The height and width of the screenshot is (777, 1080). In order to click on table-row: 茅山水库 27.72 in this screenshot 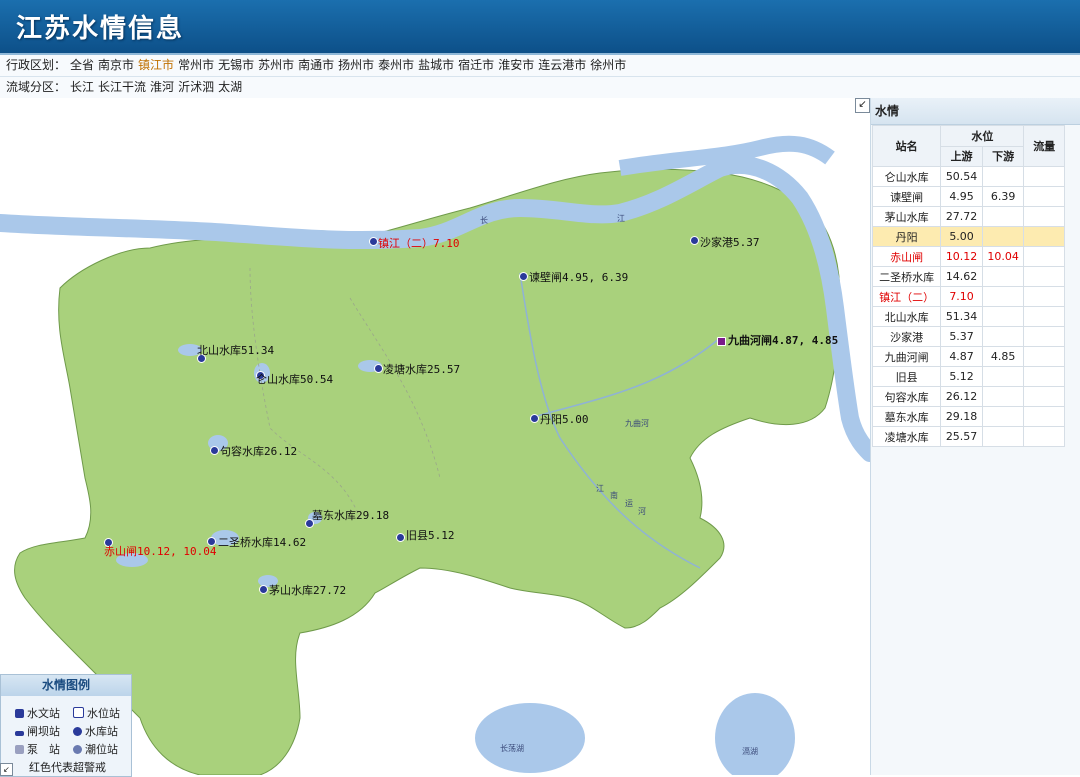, I will do `click(968, 216)`.